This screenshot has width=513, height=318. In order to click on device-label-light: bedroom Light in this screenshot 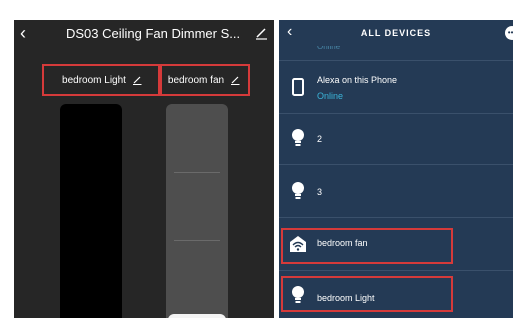, I will do `click(94, 80)`.